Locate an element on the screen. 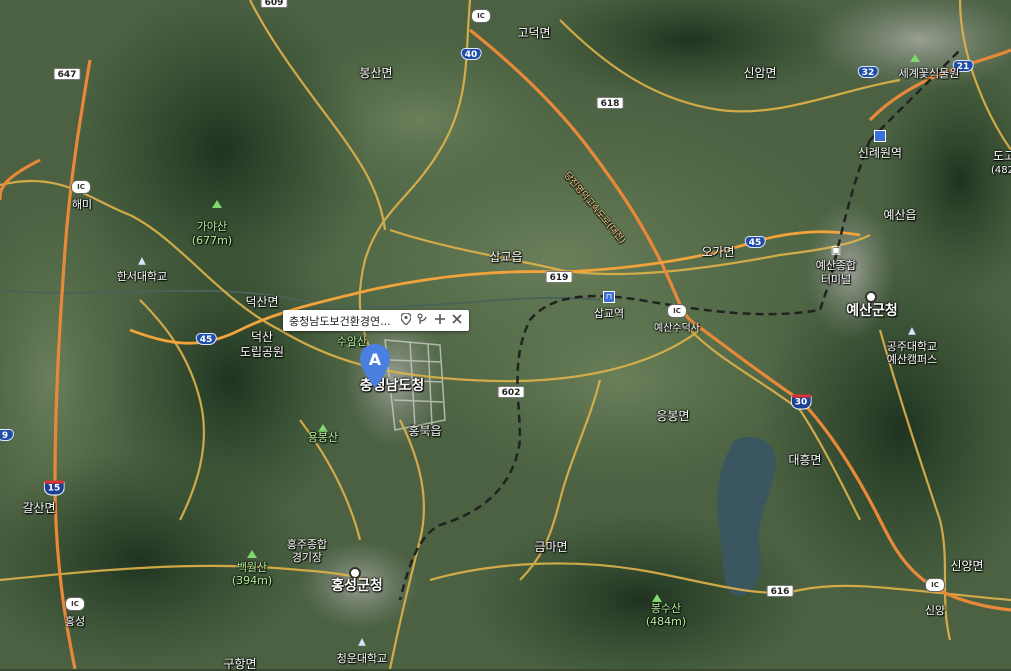 This screenshot has width=1011, height=671. place-label-hongju-stadium: 홍주종합 is located at coordinates (307, 544).